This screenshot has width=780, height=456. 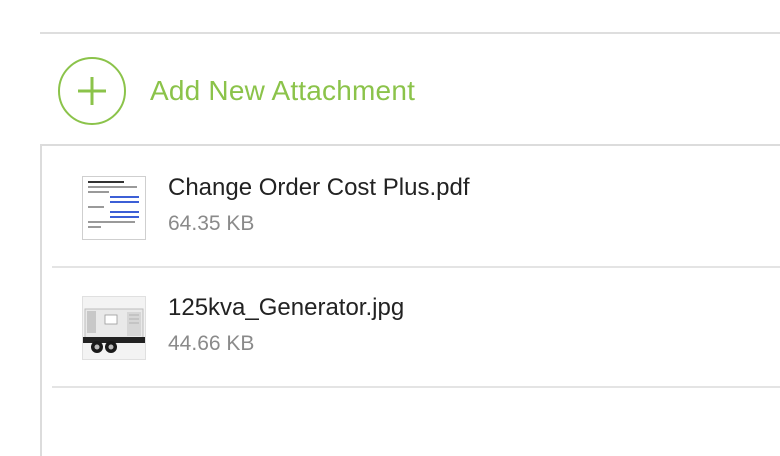 What do you see at coordinates (211, 223) in the screenshot?
I see `attachment-size: 64.35 KB` at bounding box center [211, 223].